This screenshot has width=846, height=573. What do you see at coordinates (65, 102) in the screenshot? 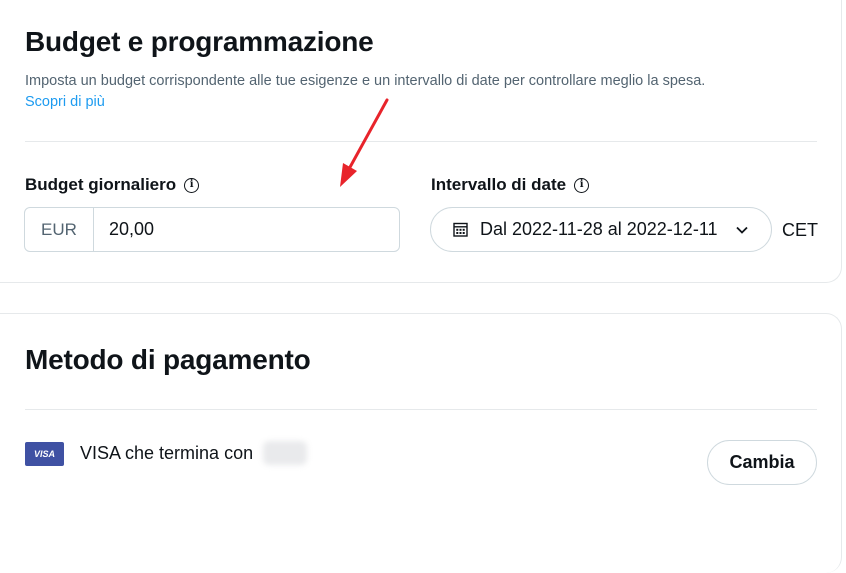
I see `learn-more-link: Scopri di più` at bounding box center [65, 102].